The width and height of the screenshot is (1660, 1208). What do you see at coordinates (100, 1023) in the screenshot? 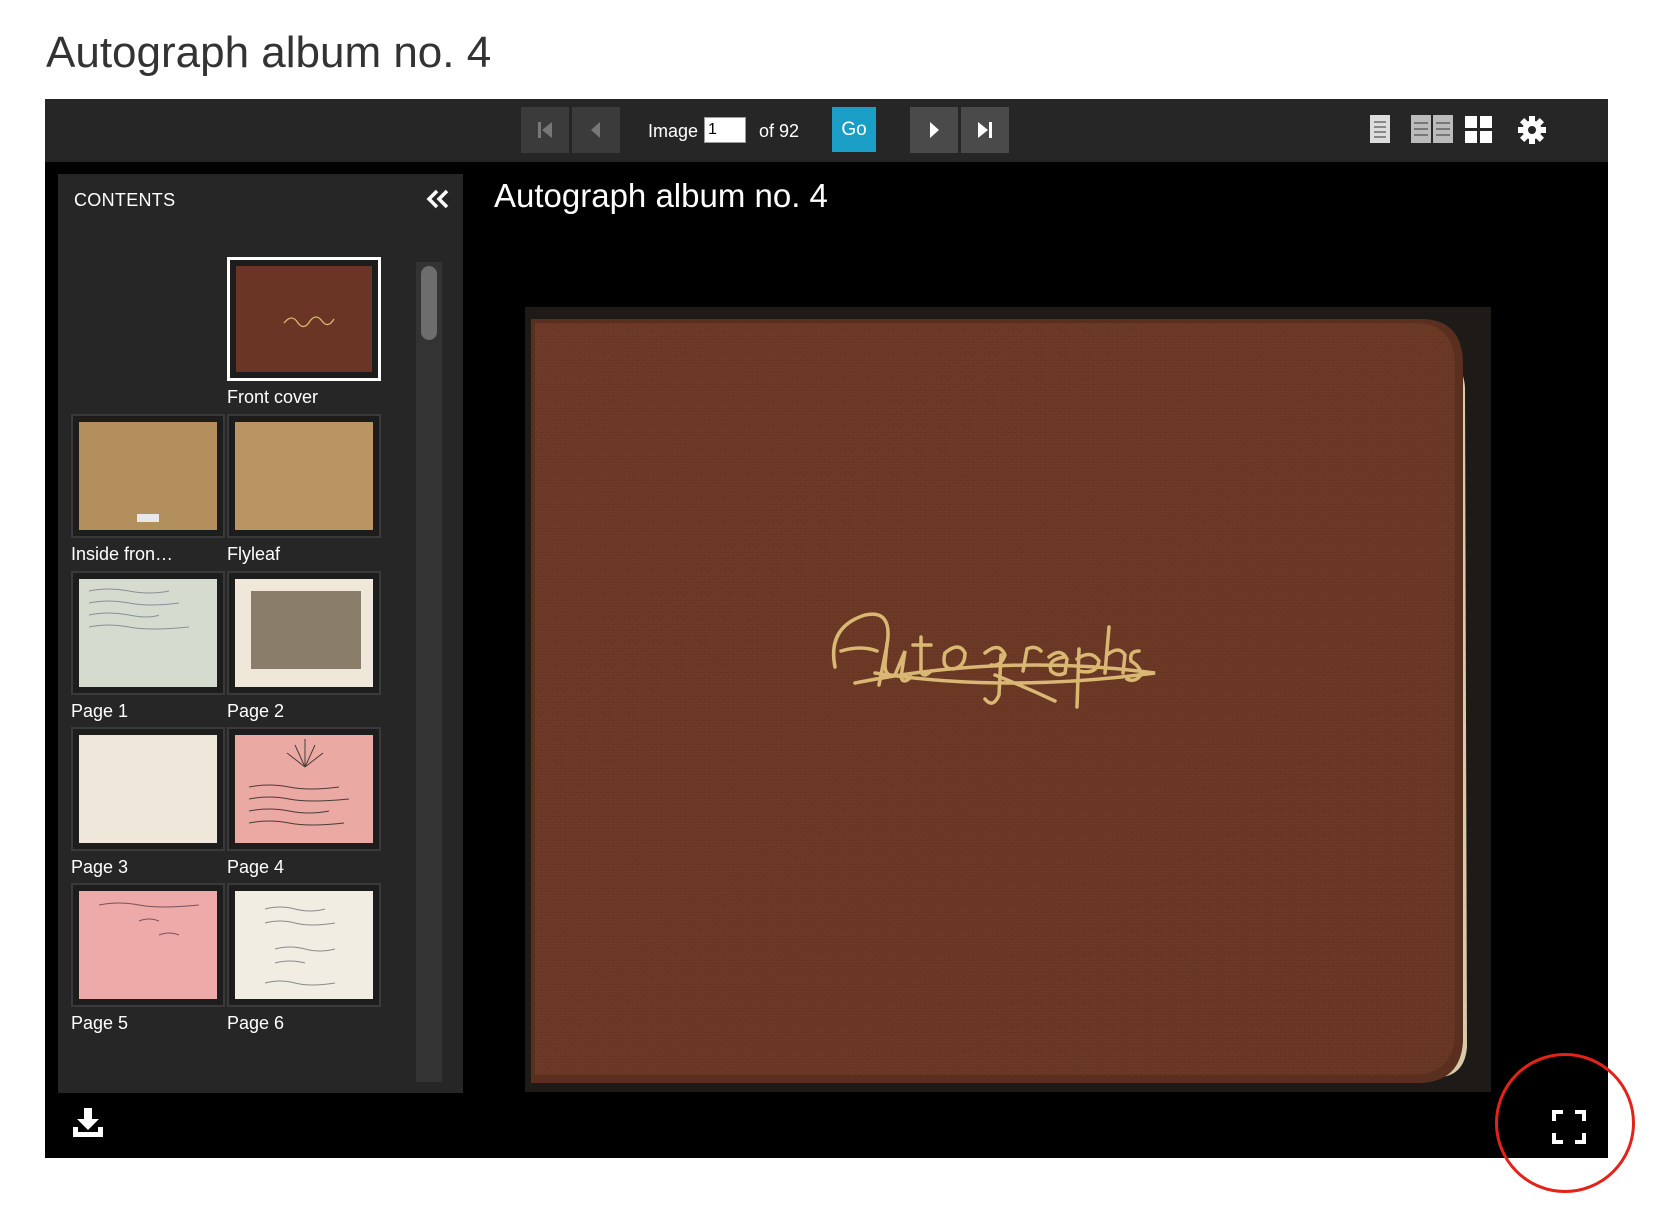
I see `thumbnail-label: Page 5` at bounding box center [100, 1023].